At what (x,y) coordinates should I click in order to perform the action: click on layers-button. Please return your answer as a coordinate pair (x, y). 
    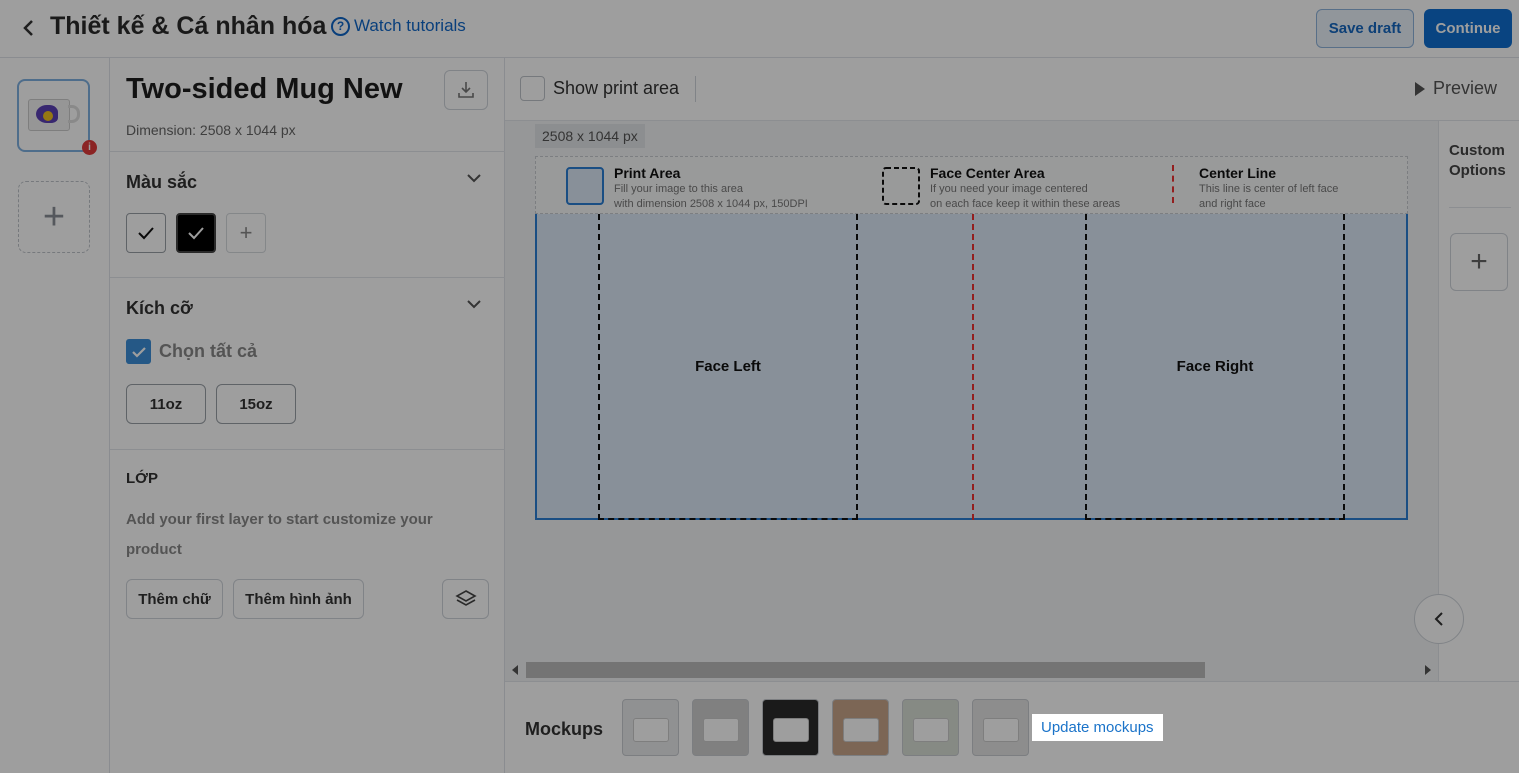
    Looking at the image, I should click on (465, 599).